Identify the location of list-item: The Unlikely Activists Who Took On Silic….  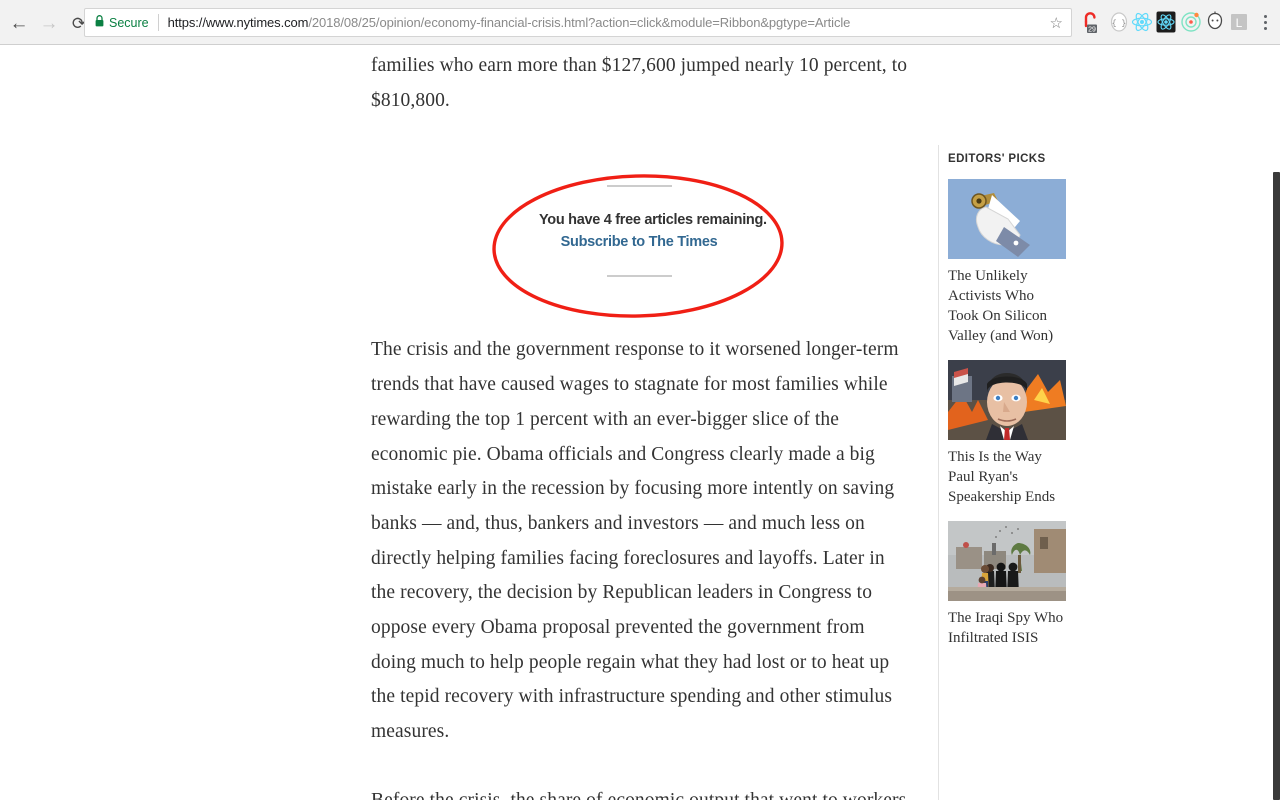
(1008, 262).